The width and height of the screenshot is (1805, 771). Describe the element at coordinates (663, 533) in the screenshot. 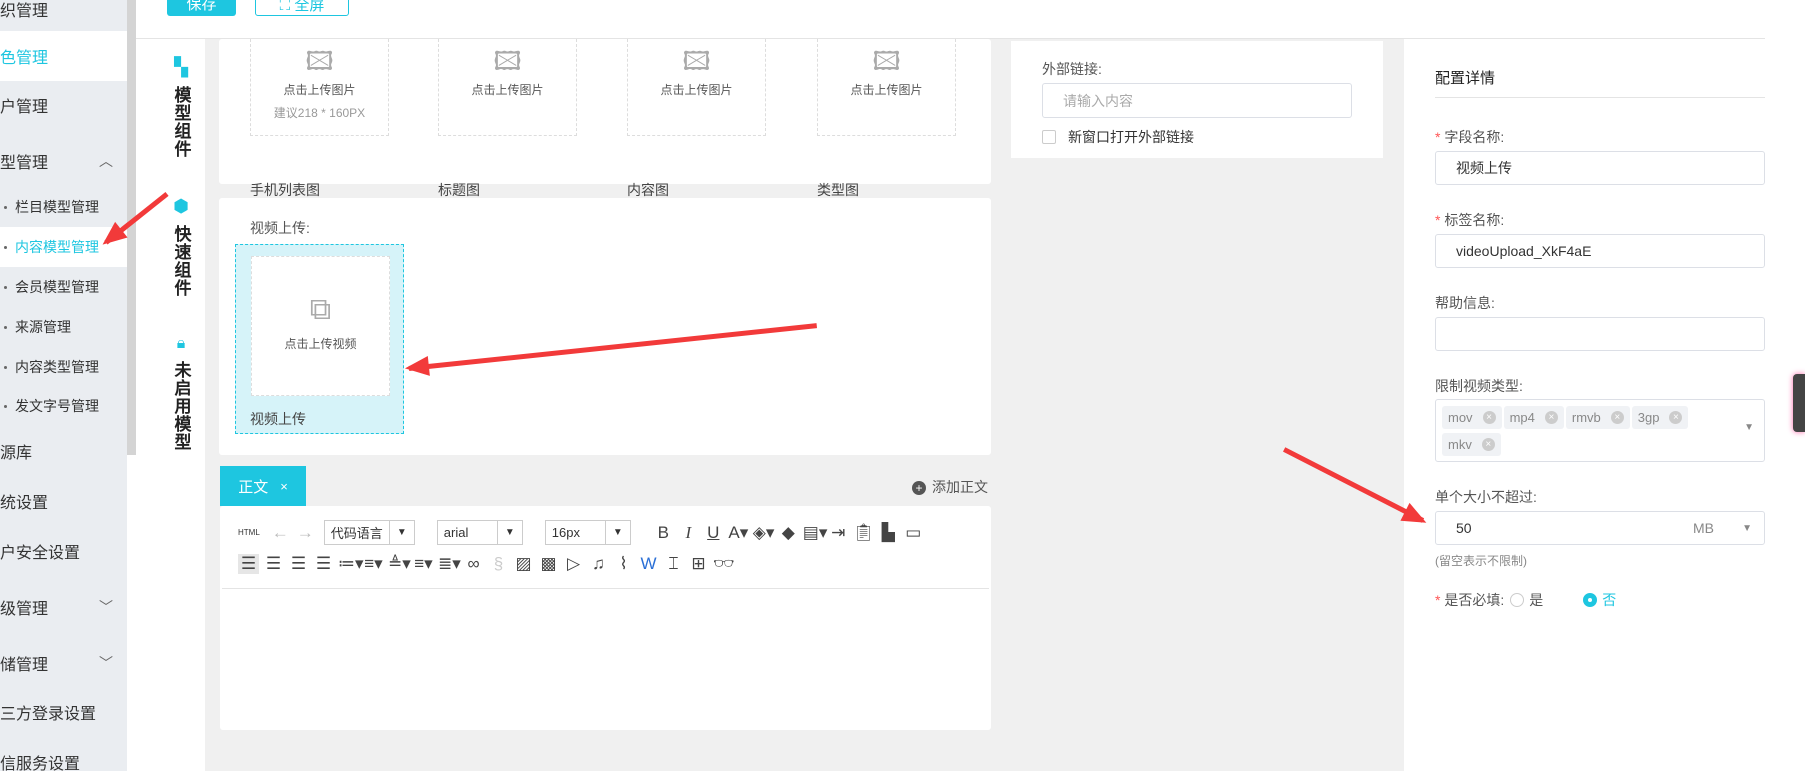

I see `bold-icon: B` at that location.